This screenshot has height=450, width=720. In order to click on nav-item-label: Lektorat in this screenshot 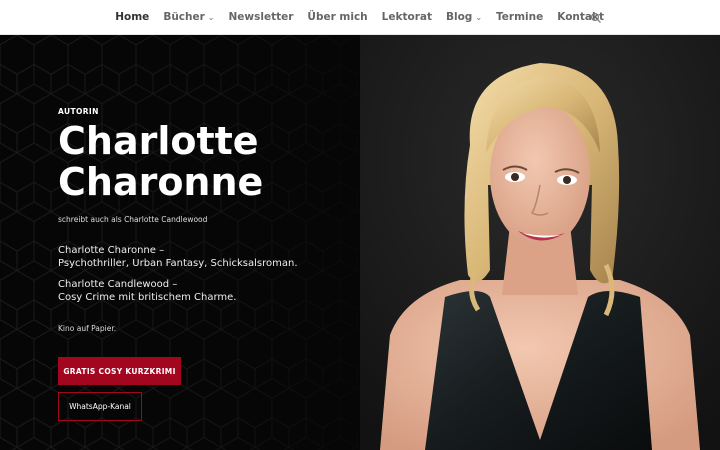, I will do `click(406, 17)`.